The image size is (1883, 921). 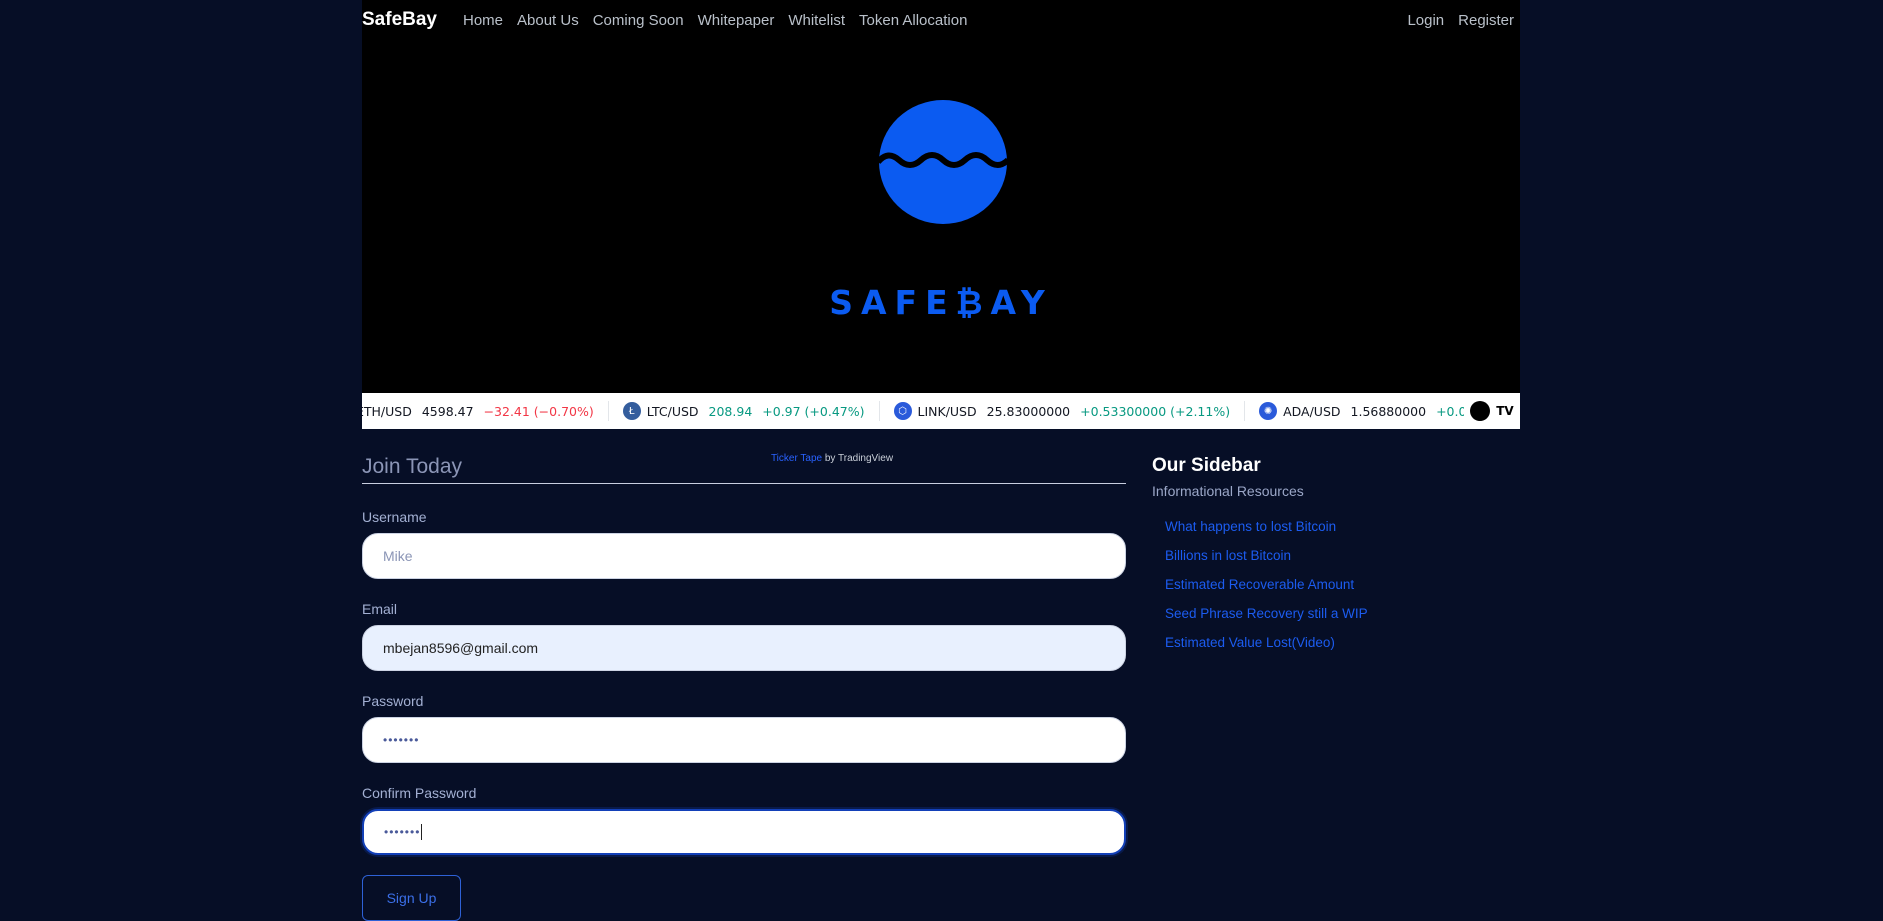 What do you see at coordinates (943, 162) in the screenshot?
I see `safebay-logo-icon` at bounding box center [943, 162].